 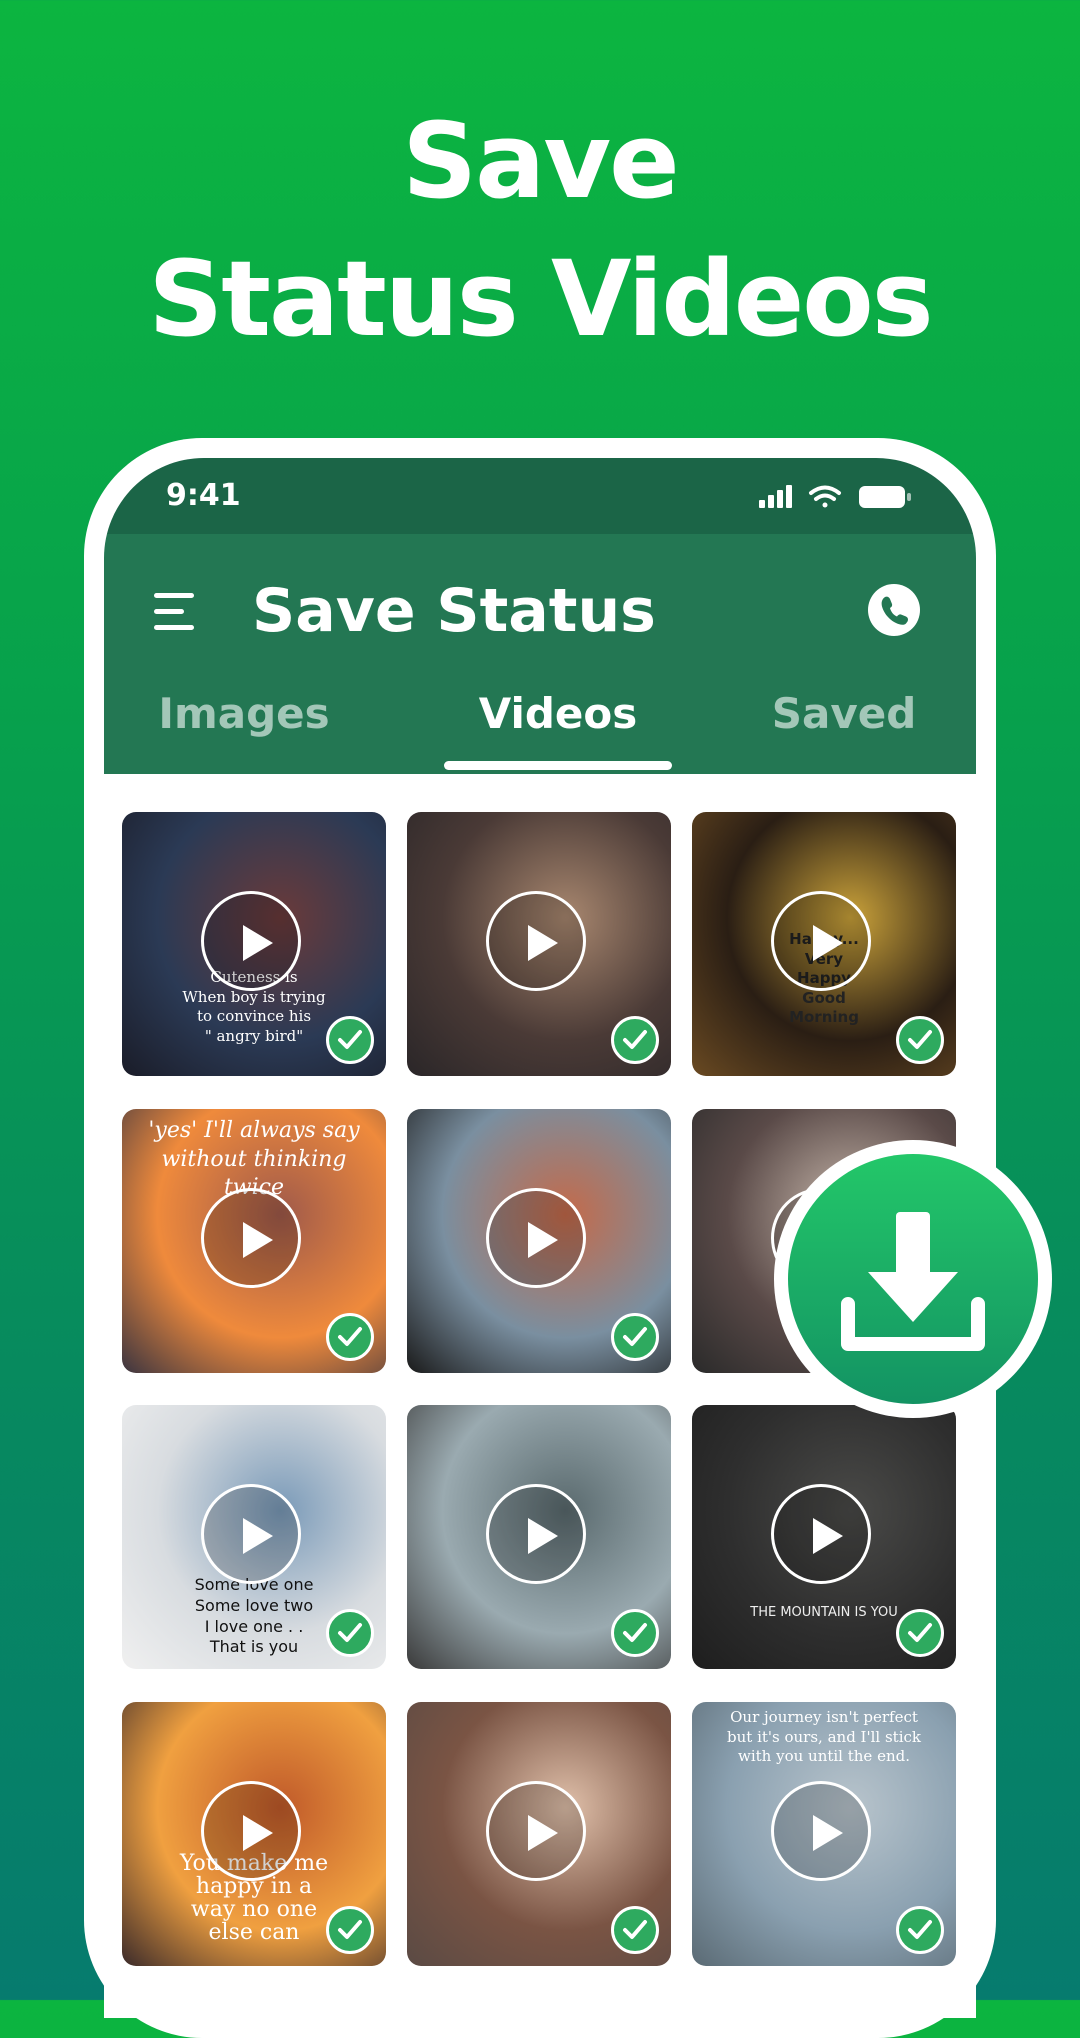 I want to click on tab-active-indicator, so click(x=558, y=765).